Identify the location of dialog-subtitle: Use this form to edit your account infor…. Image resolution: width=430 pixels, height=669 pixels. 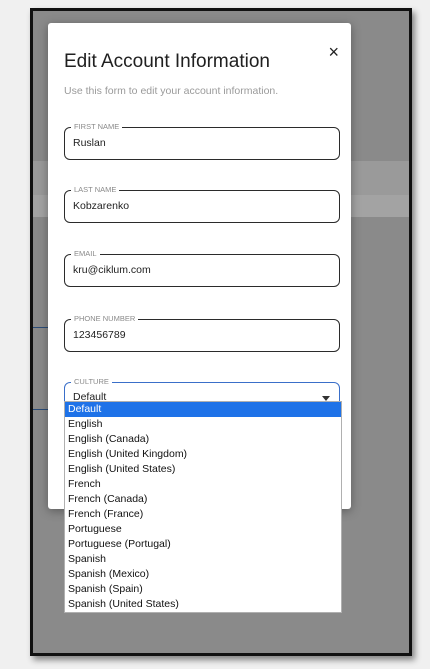
(171, 91).